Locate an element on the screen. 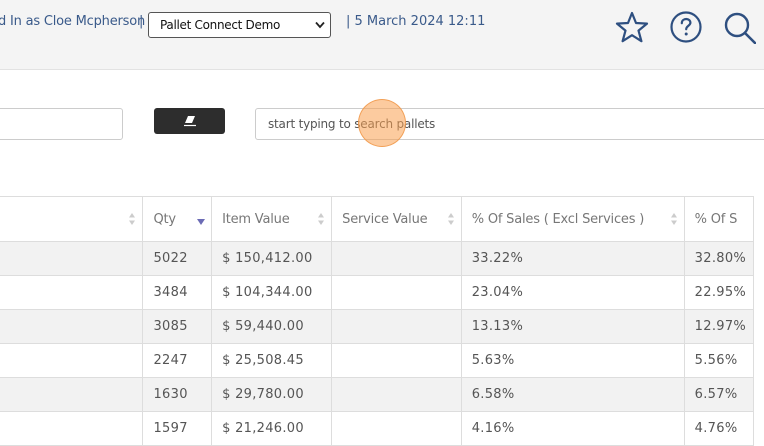 Image resolution: width=764 pixels, height=446 pixels. eraser-icon is located at coordinates (189, 121).